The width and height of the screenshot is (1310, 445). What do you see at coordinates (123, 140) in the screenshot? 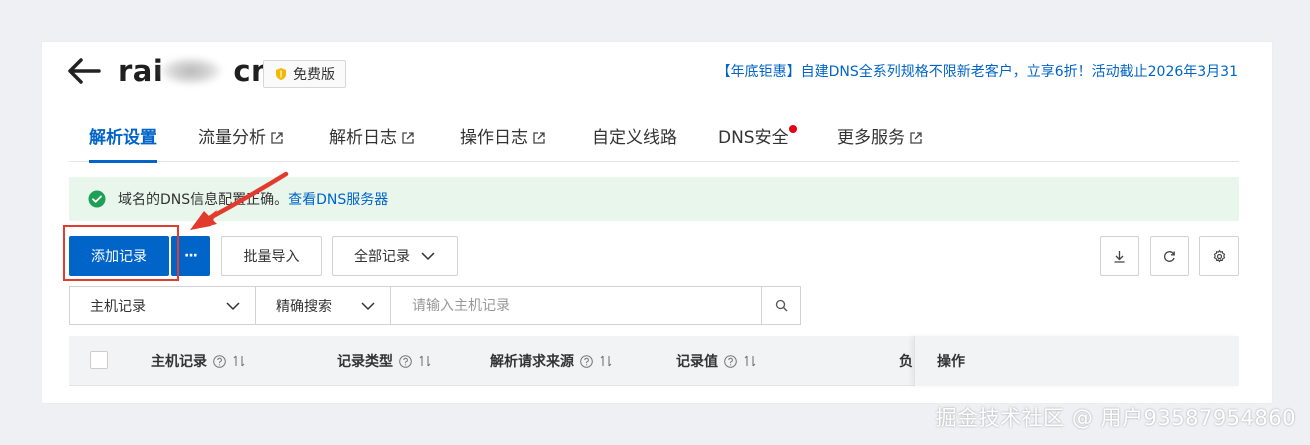
I see `tab-dns-settings: 解析设置` at bounding box center [123, 140].